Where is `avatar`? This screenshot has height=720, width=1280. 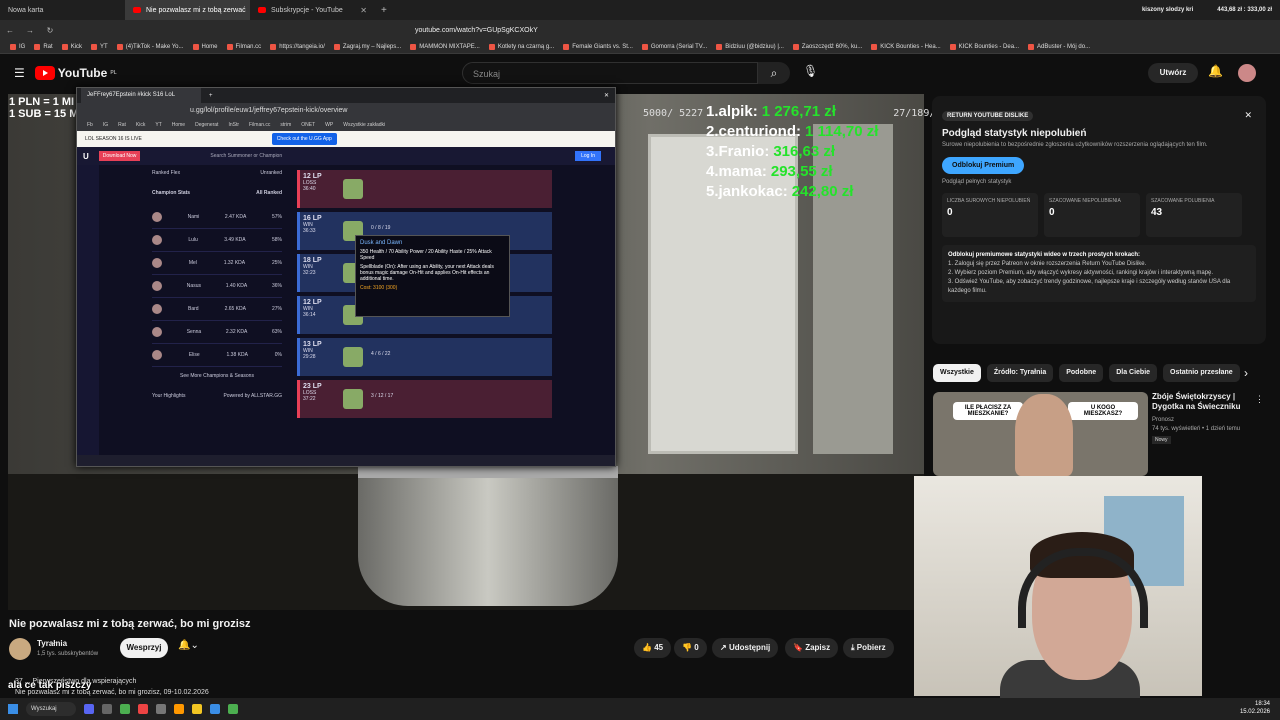
avatar is located at coordinates (1247, 73).